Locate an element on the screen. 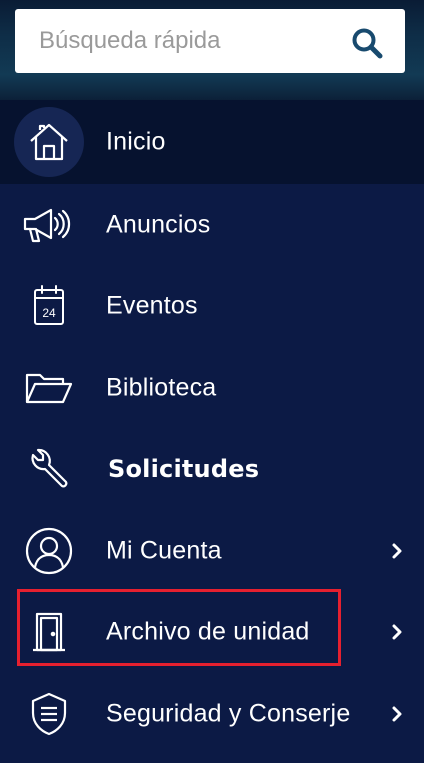 Image resolution: width=424 pixels, height=763 pixels. menu-label-mi-cuenta: Mi Cuenta is located at coordinates (164, 550).